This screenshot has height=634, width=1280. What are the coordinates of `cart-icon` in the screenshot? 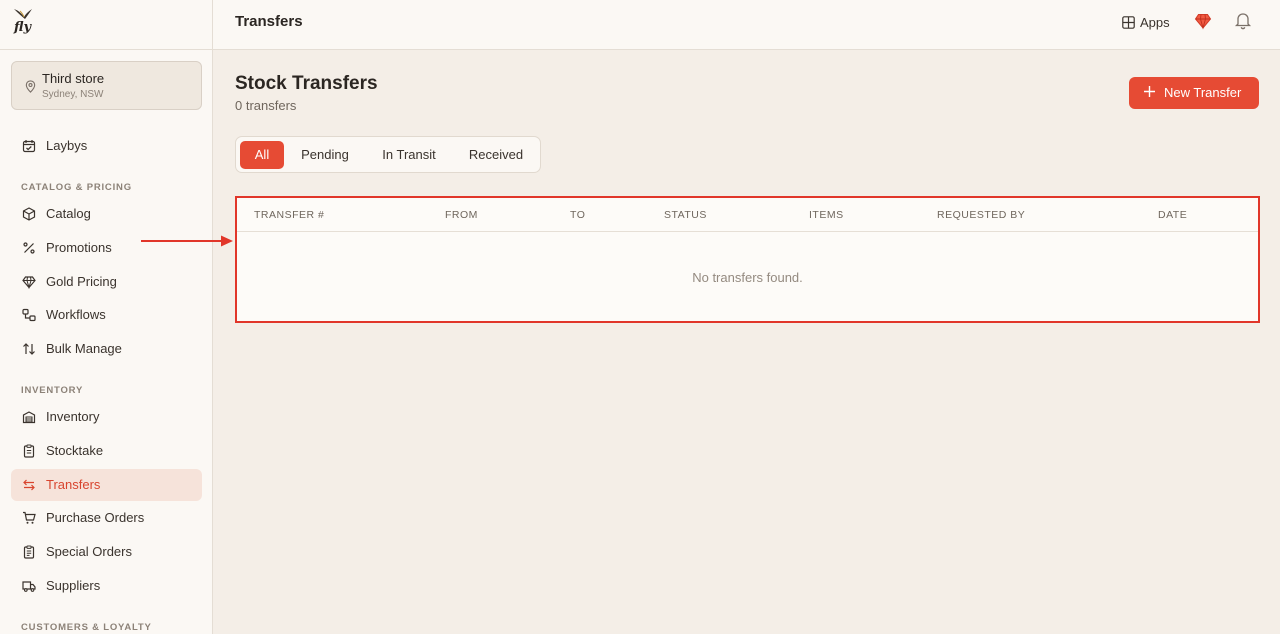 It's located at (29, 517).